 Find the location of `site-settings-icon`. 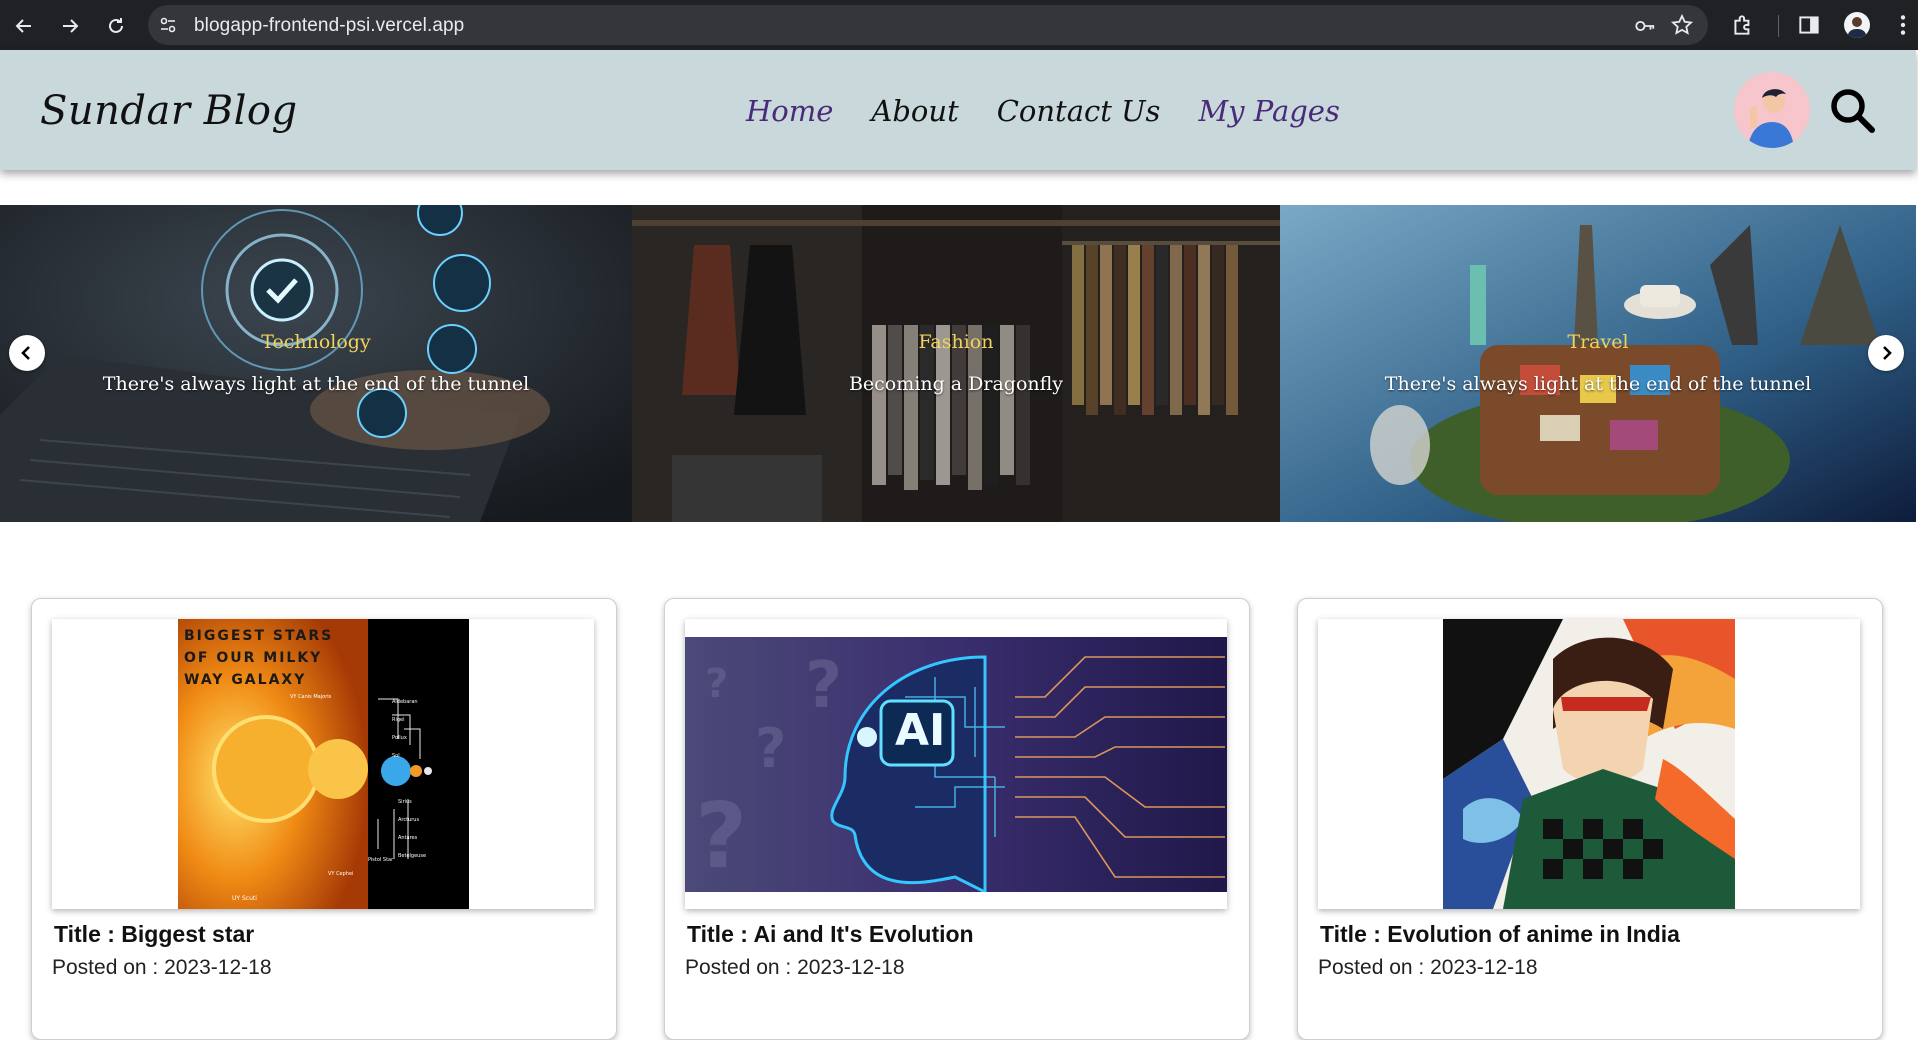

site-settings-icon is located at coordinates (168, 25).